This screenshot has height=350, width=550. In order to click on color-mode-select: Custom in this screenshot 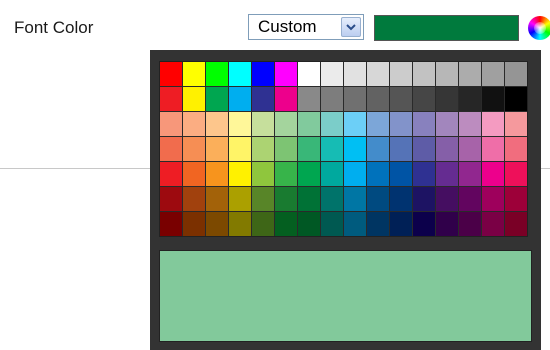, I will do `click(306, 27)`.